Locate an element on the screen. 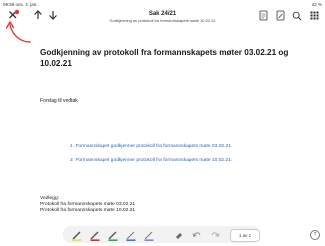 The height and width of the screenshot is (246, 325). previous-button is located at coordinates (38, 15).